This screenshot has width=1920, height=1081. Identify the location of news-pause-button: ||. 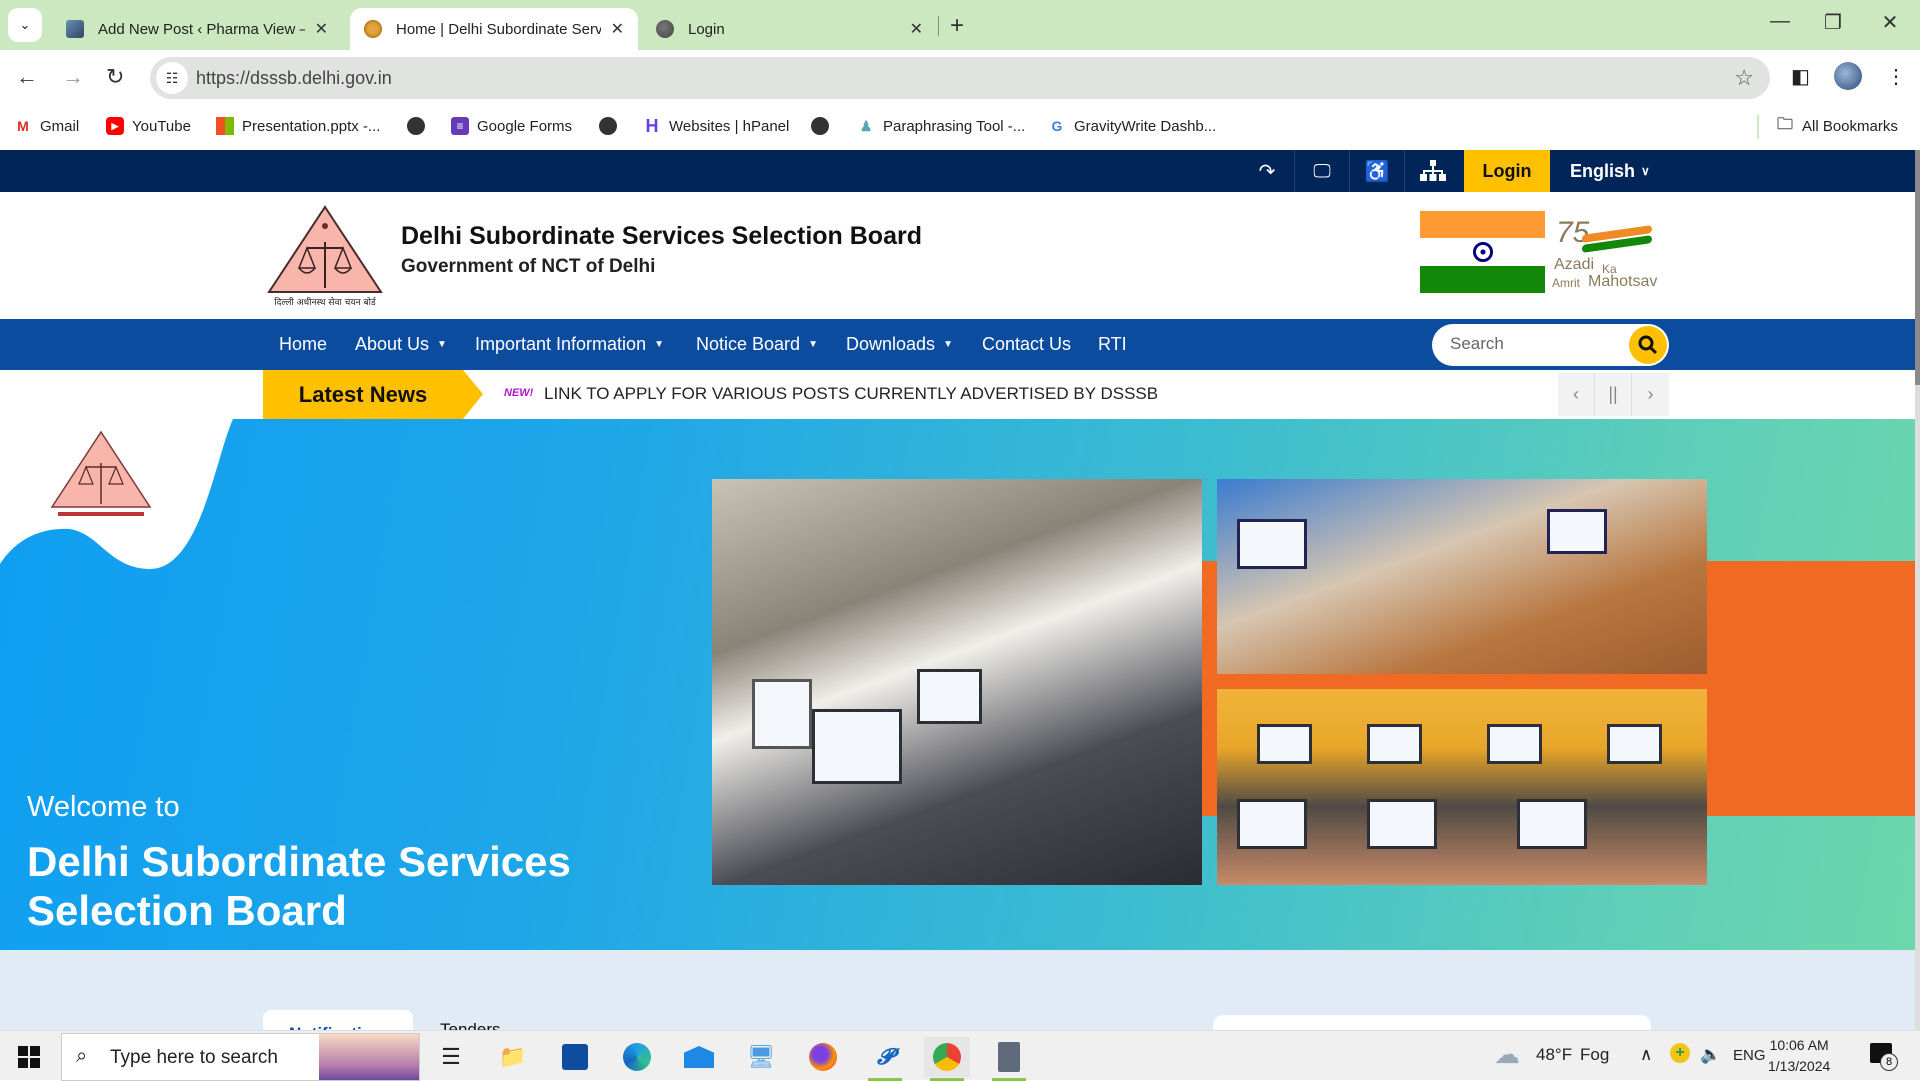
(1613, 394).